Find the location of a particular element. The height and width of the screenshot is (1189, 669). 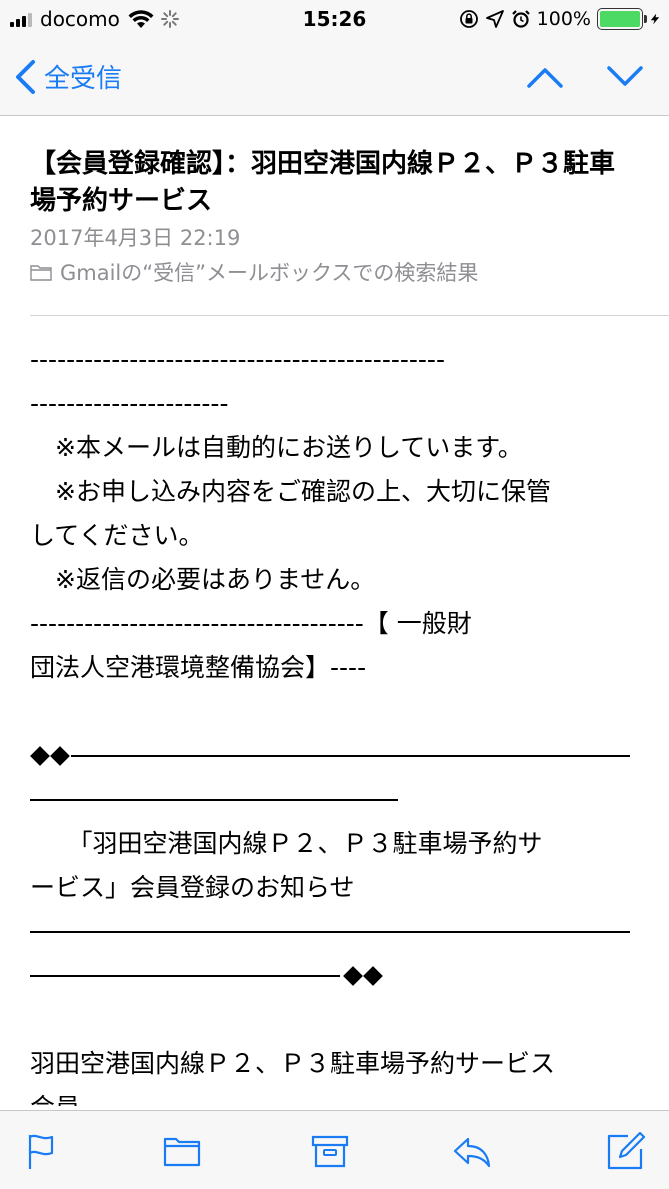

reply-icon is located at coordinates (472, 1152).